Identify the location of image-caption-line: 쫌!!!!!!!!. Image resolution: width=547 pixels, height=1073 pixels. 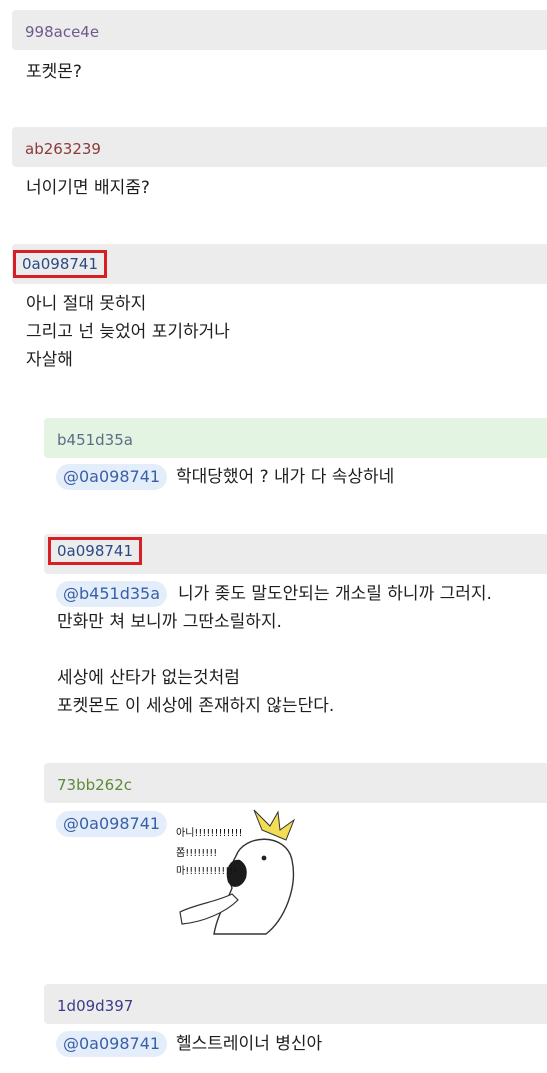
(196, 853).